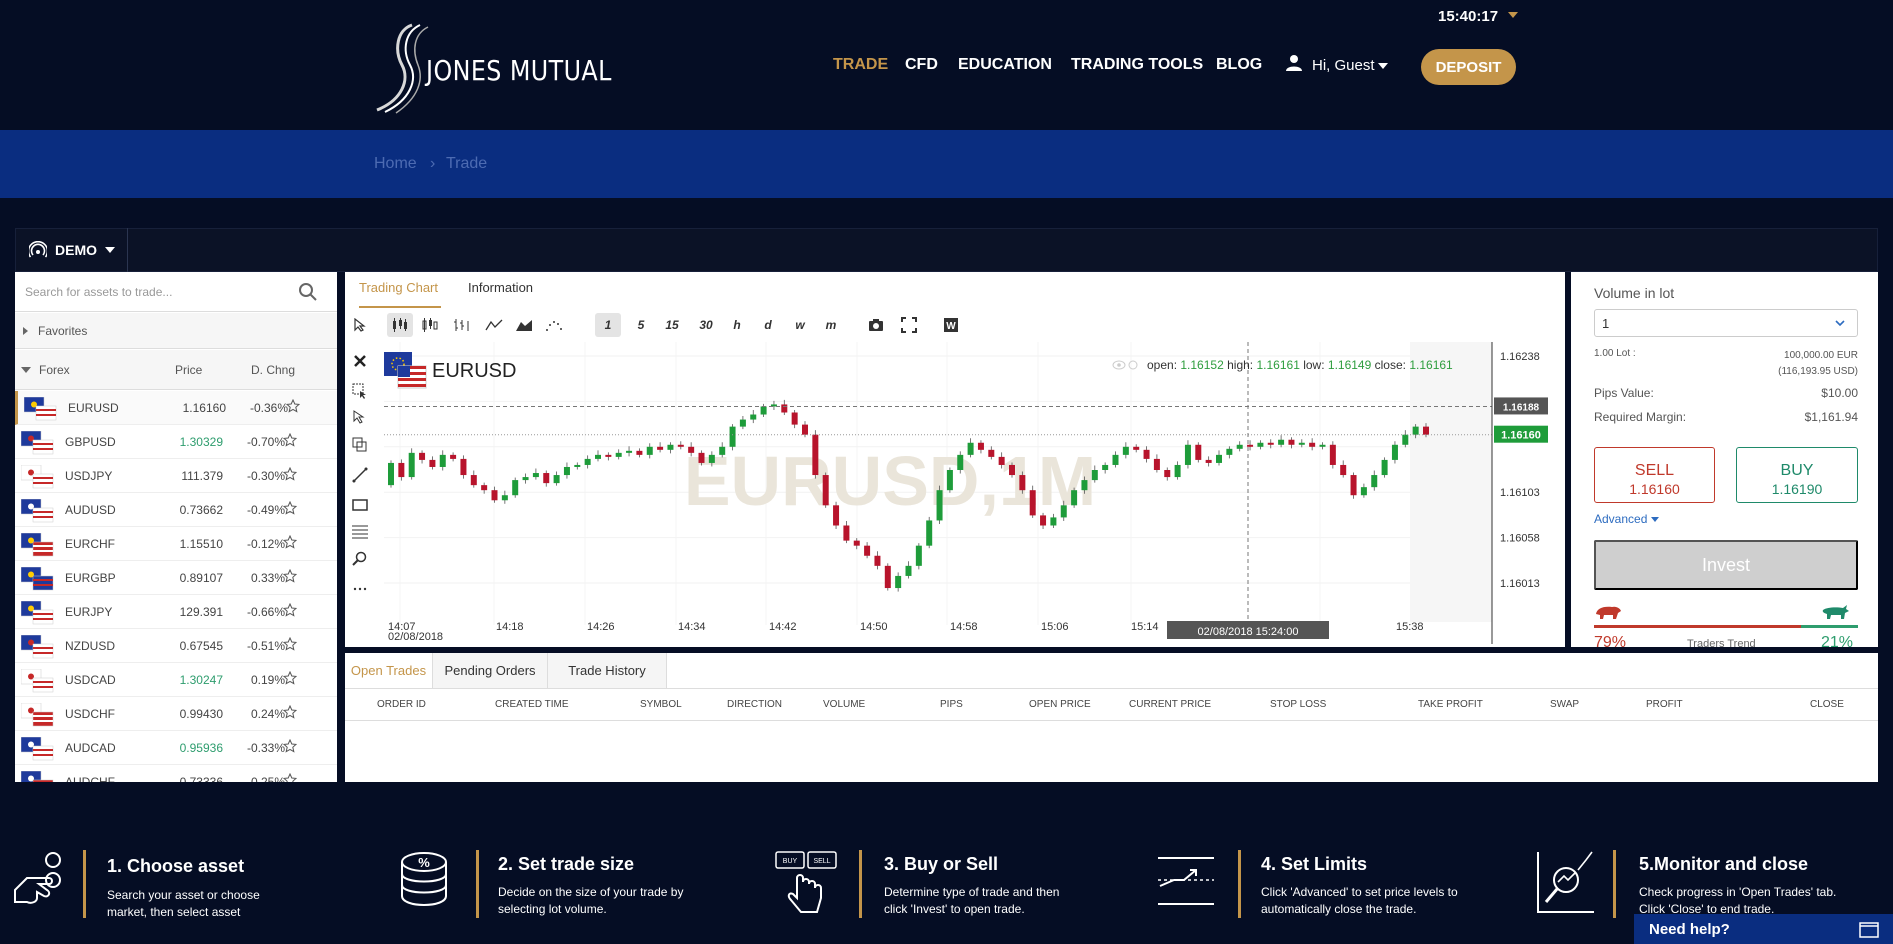  What do you see at coordinates (1343, 65) in the screenshot?
I see `user-menu: Hi, Guest` at bounding box center [1343, 65].